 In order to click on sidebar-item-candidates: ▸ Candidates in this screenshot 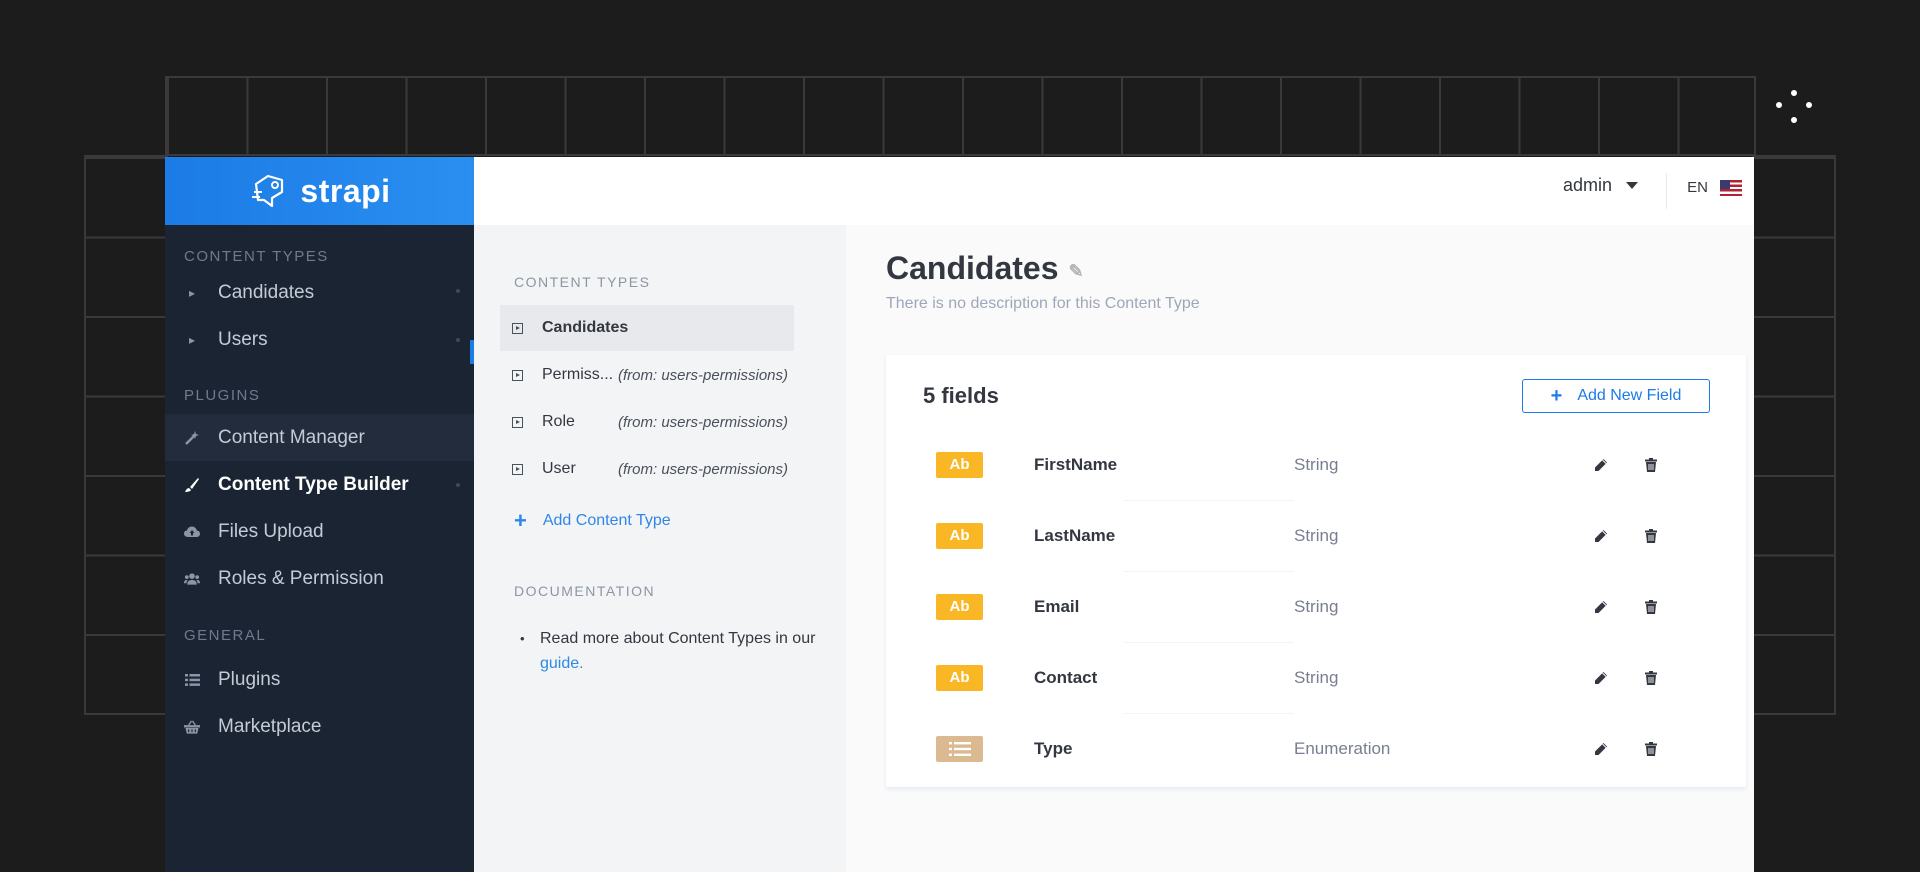, I will do `click(319, 292)`.